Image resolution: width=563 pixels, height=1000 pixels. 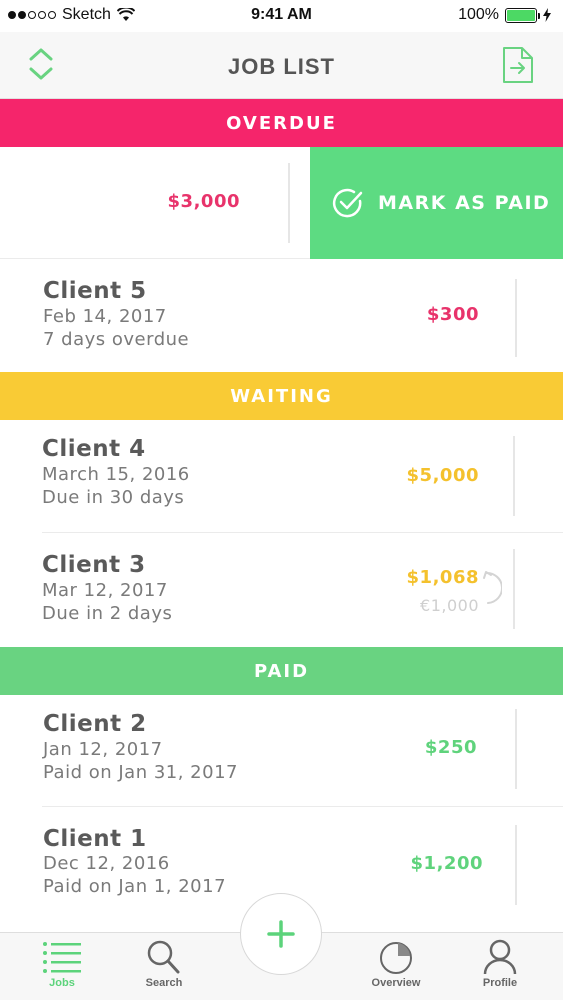 I want to click on client-name: Client 3, so click(x=94, y=565).